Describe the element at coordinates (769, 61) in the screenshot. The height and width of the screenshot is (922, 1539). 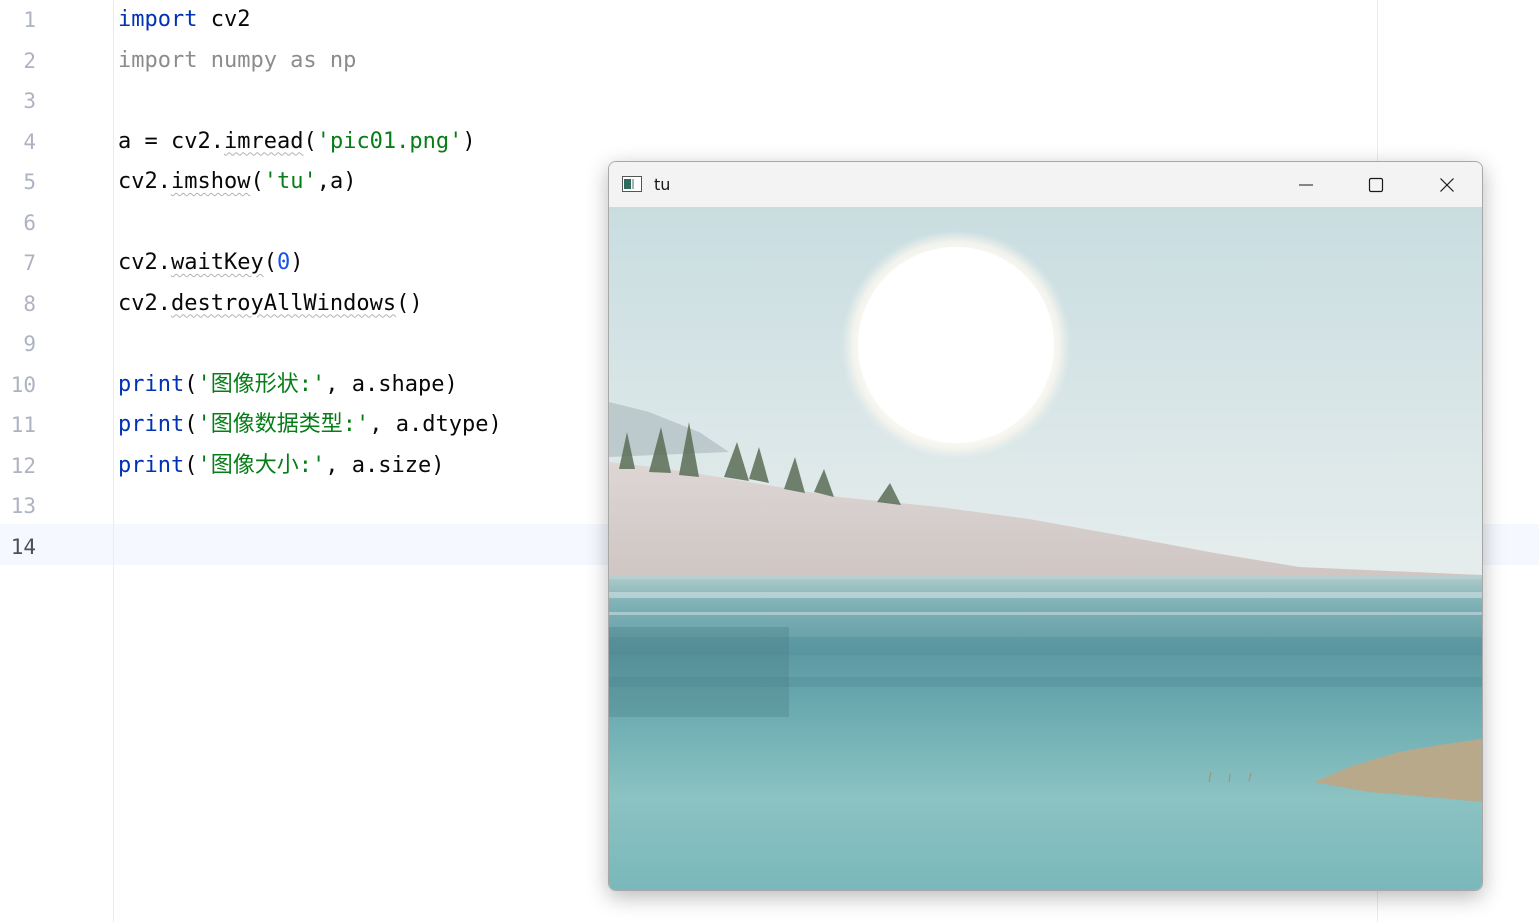
I see `code-line: 2 import numpy as np` at that location.